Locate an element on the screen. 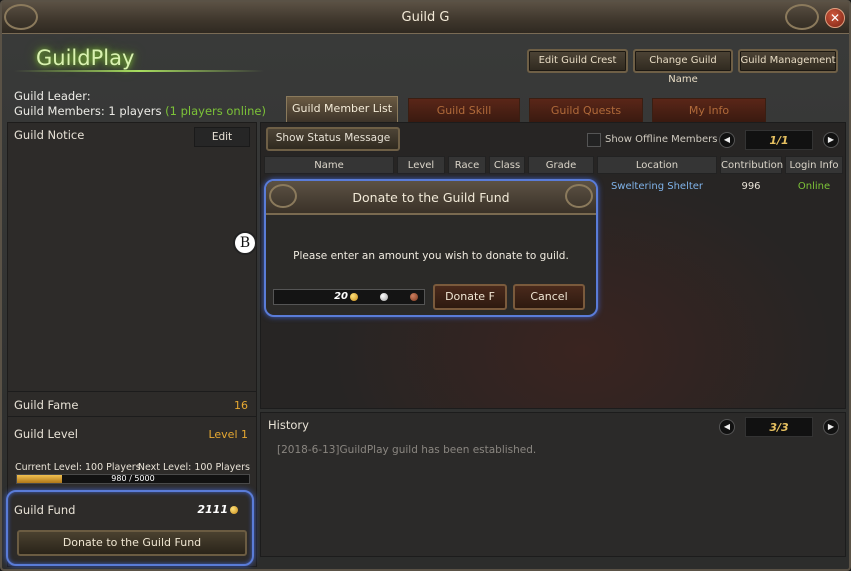  guild-fund-value: 2111 is located at coordinates (217, 509).